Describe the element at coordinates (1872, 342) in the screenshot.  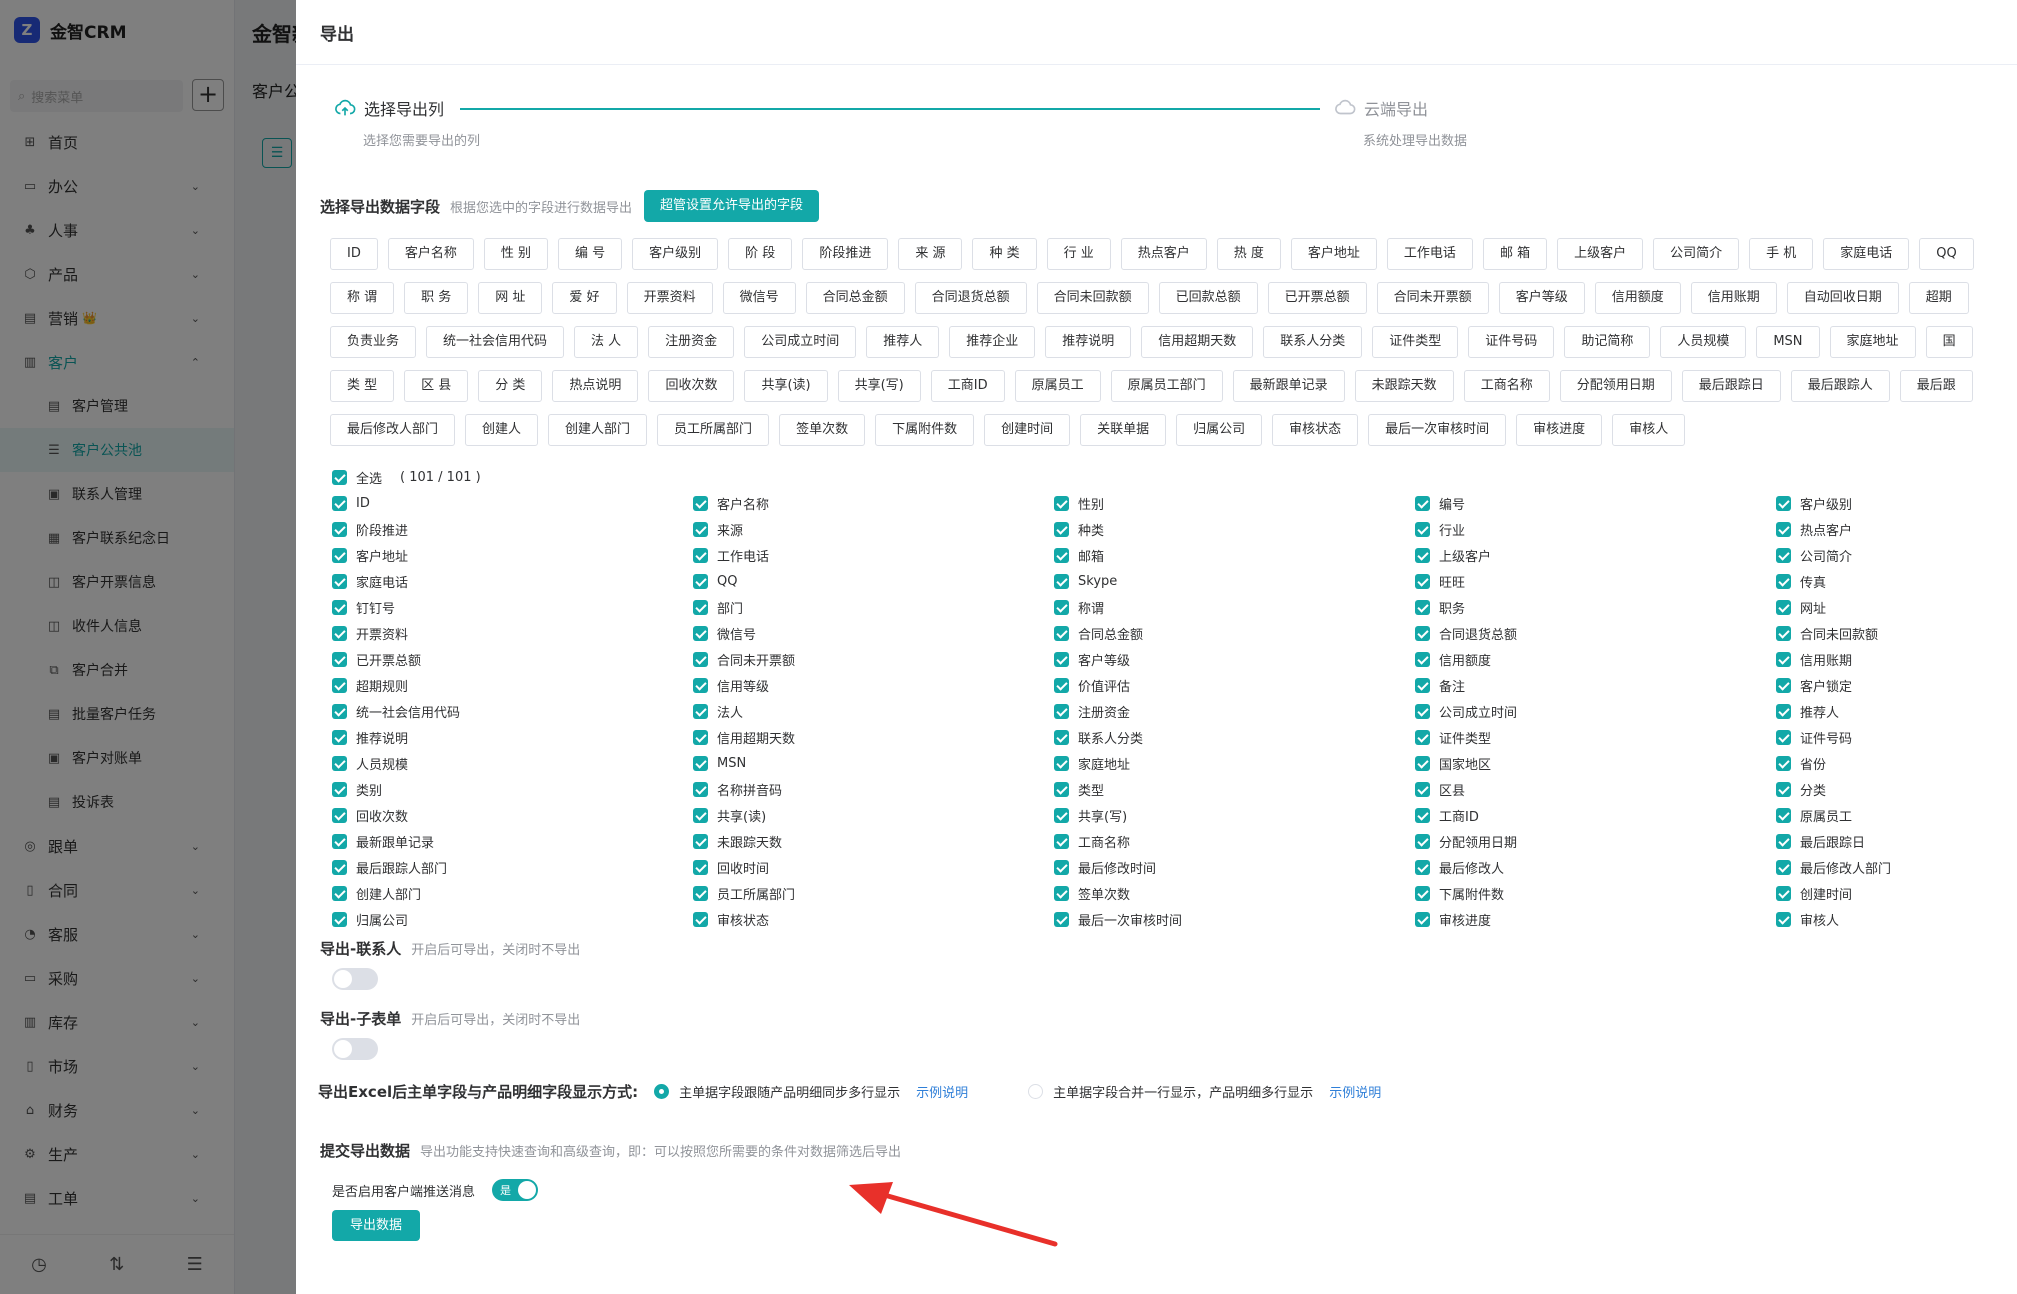
I see `field-tag: 家庭地址` at that location.